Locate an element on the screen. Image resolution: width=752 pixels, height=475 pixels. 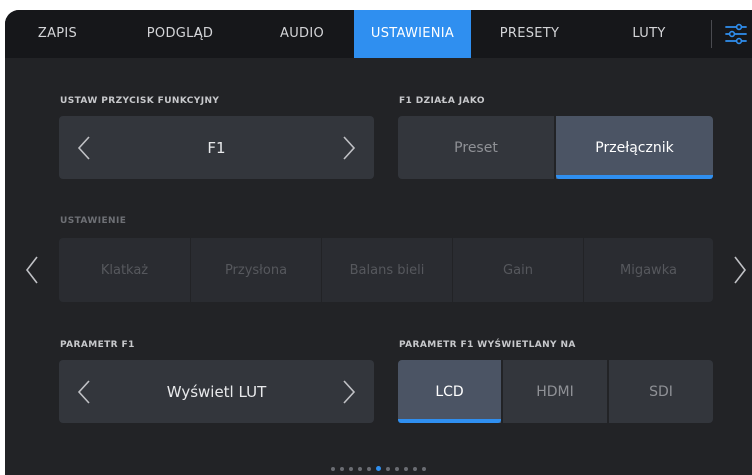
f1-param-label: PARAMETR F1 is located at coordinates (97, 345).